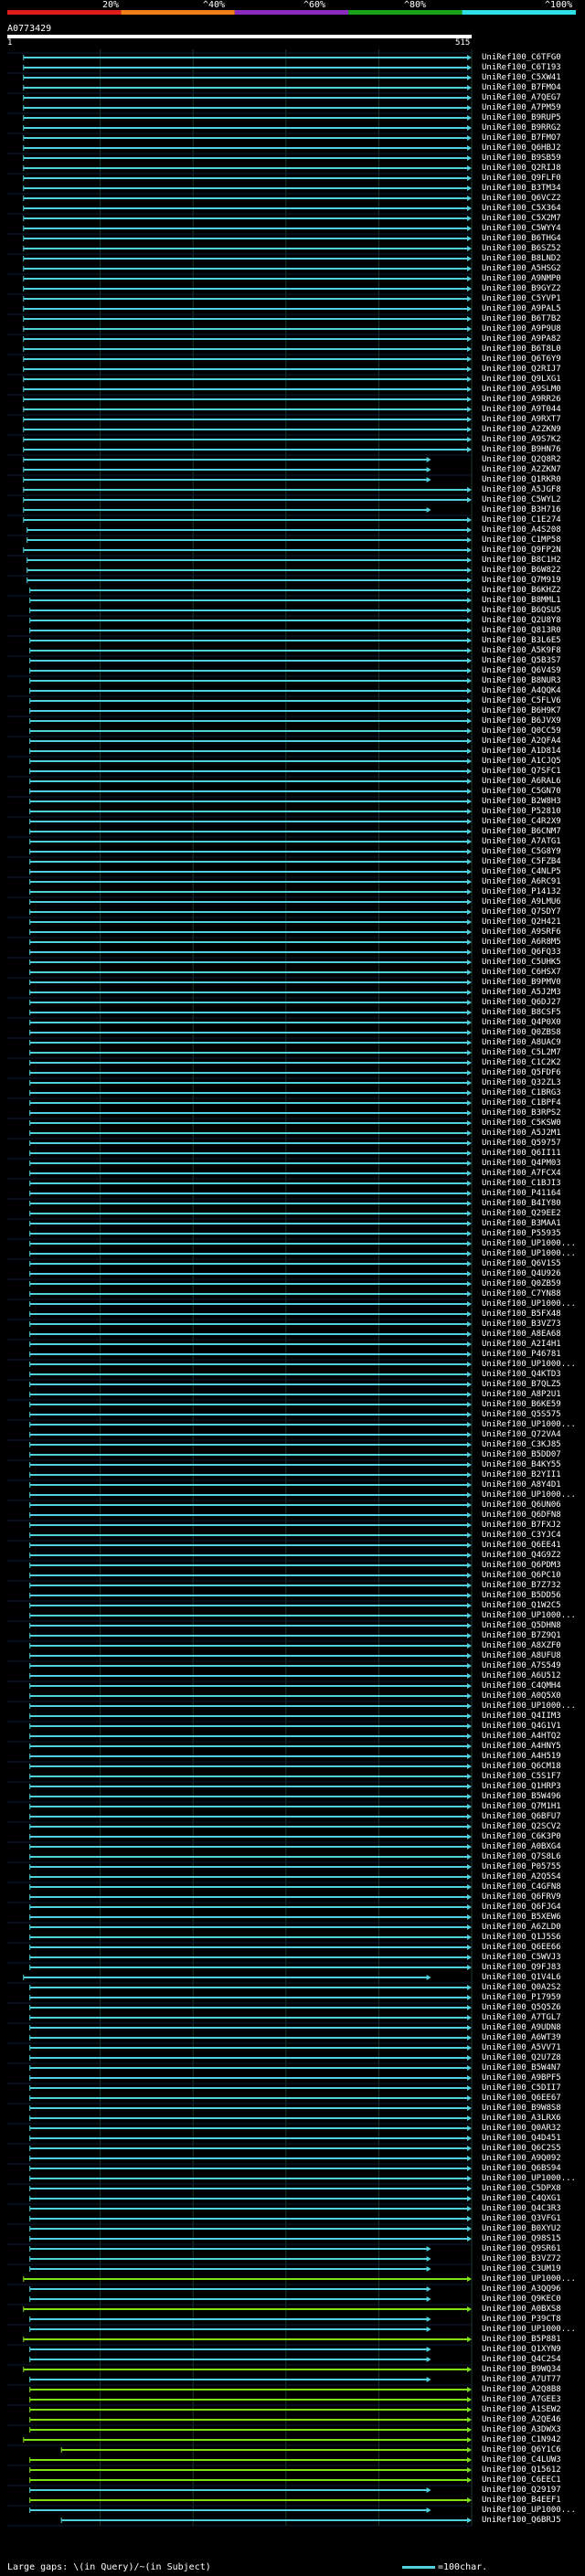 Image resolution: width=585 pixels, height=2576 pixels. Describe the element at coordinates (521, 742) in the screenshot. I see `hit-label: UniRef100_A2QFA4` at that location.